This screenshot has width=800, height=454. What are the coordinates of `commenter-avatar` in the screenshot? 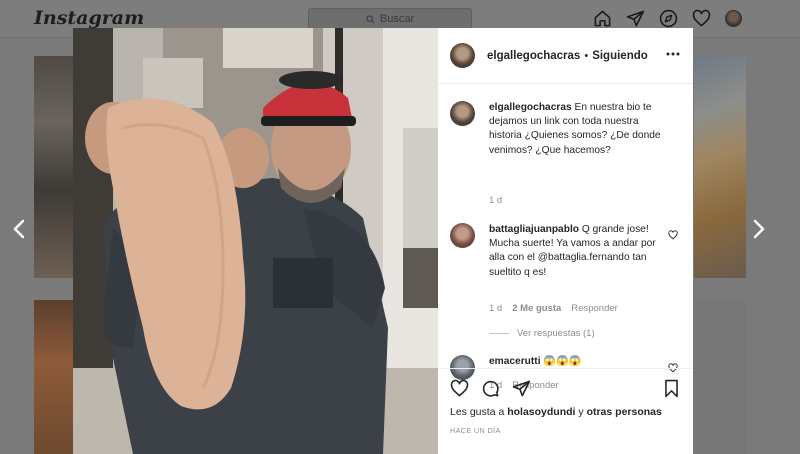 It's located at (462, 235).